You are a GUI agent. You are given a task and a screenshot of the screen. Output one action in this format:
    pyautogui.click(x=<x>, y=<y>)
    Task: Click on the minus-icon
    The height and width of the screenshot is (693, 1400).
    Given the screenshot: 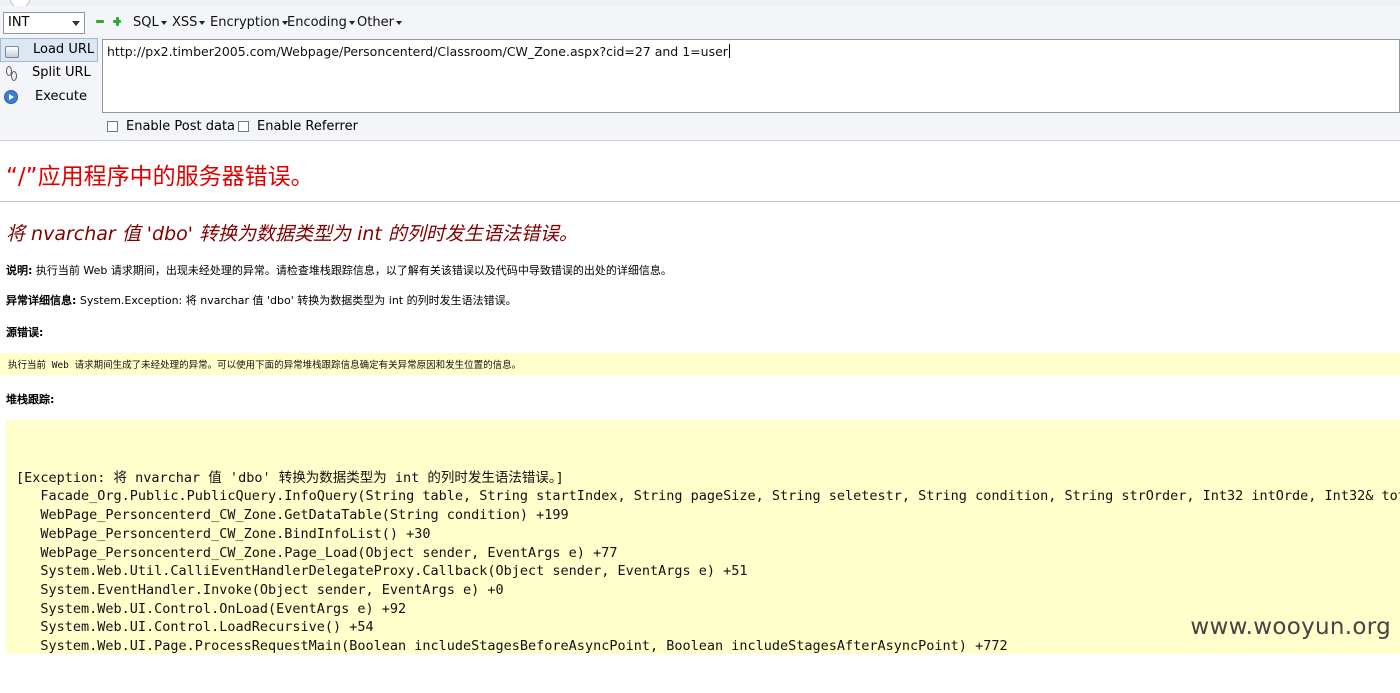 What is the action you would take?
    pyautogui.click(x=100, y=21)
    